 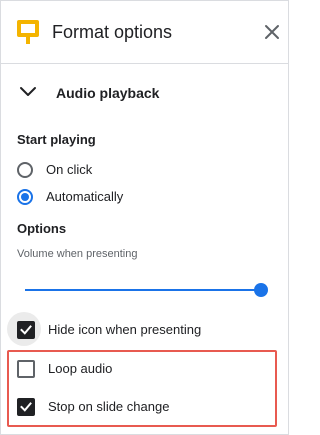 I want to click on panel-title: Format options, so click(x=112, y=32).